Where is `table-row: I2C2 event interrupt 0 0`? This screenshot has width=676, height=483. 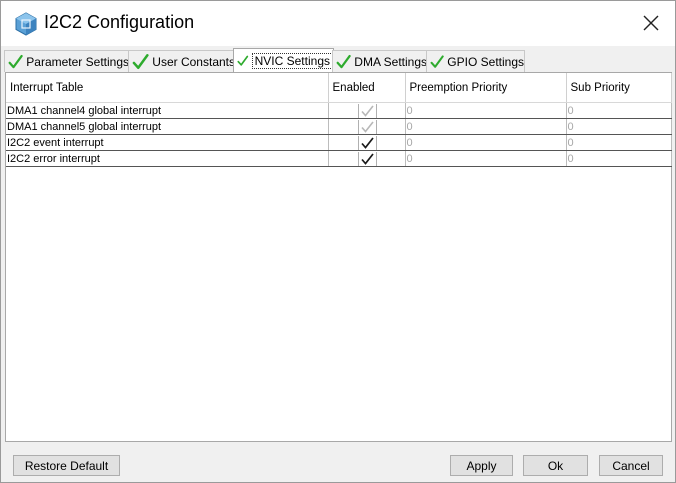 table-row: I2C2 event interrupt 0 0 is located at coordinates (339, 142).